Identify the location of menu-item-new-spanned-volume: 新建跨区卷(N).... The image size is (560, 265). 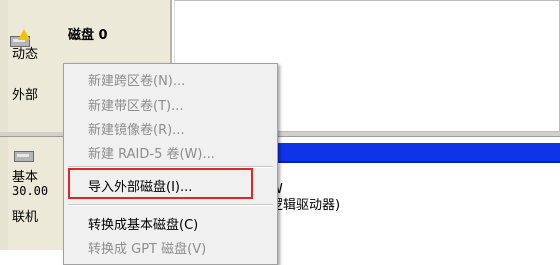
(136, 79).